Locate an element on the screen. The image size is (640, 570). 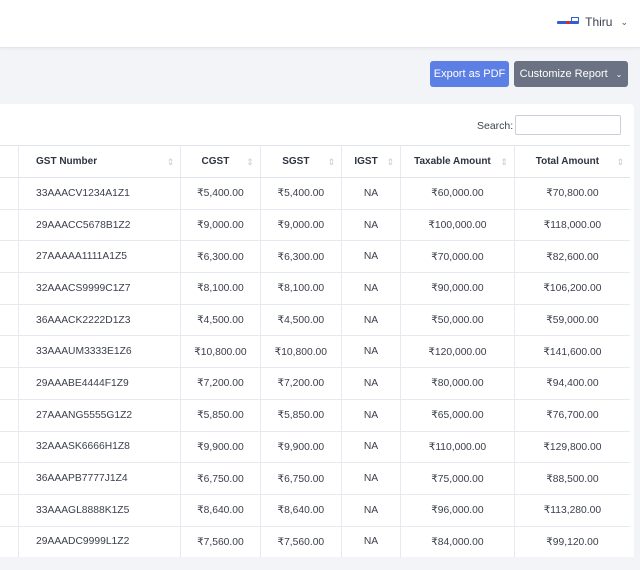
column-header-label: SGST is located at coordinates (296, 161).